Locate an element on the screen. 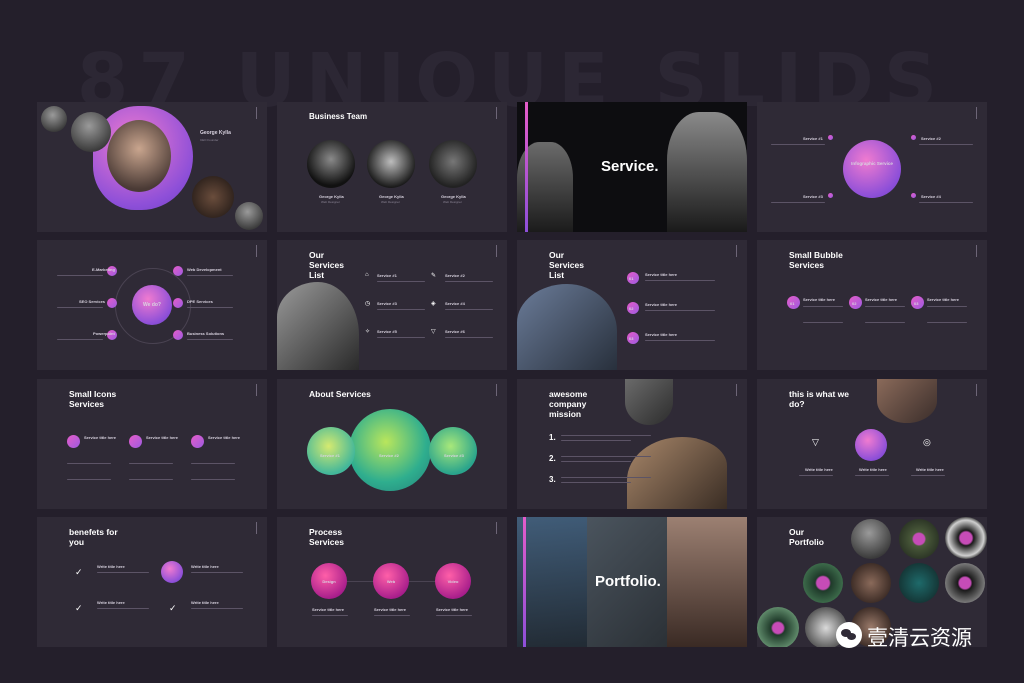 This screenshot has height=683, width=1024. clock-icon: ◷ is located at coordinates (368, 304).